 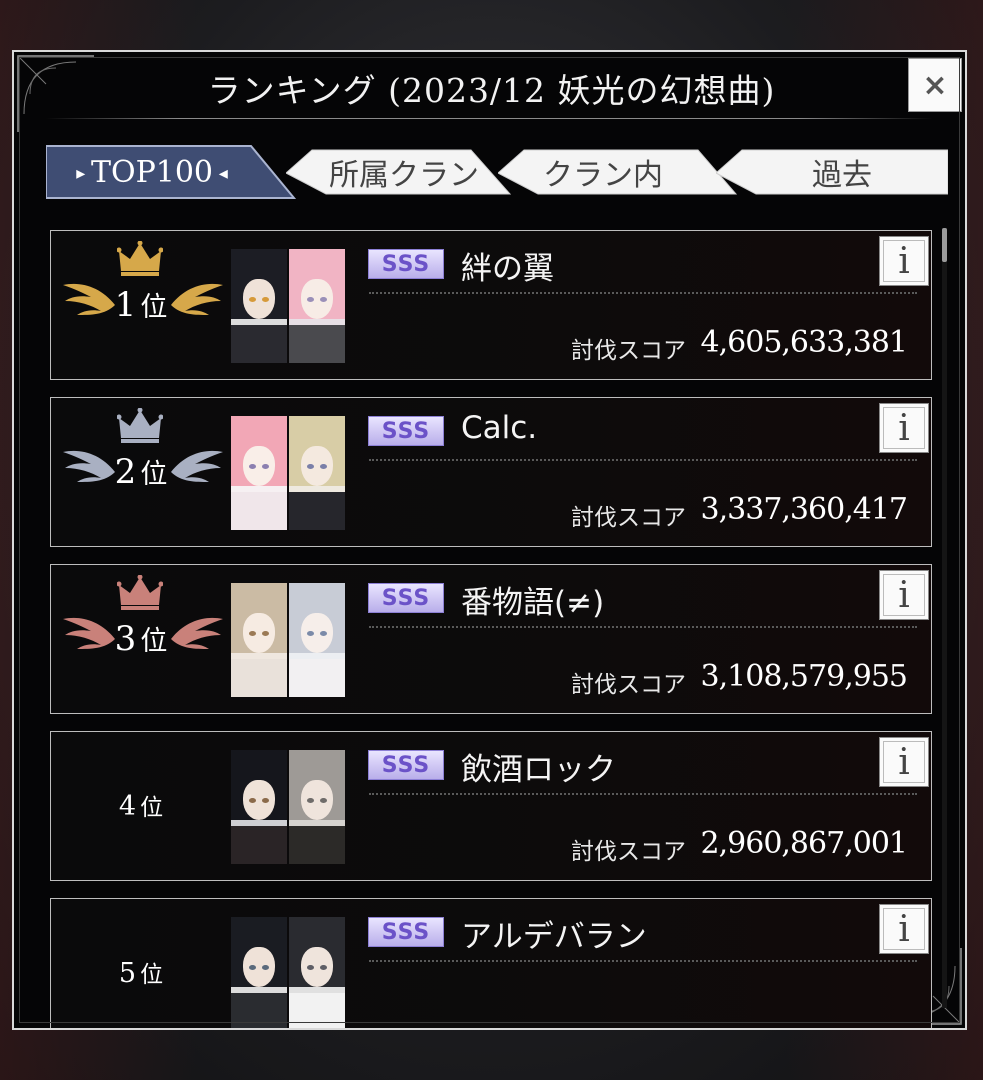 I want to click on tab-past-label: 過去, so click(x=842, y=175).